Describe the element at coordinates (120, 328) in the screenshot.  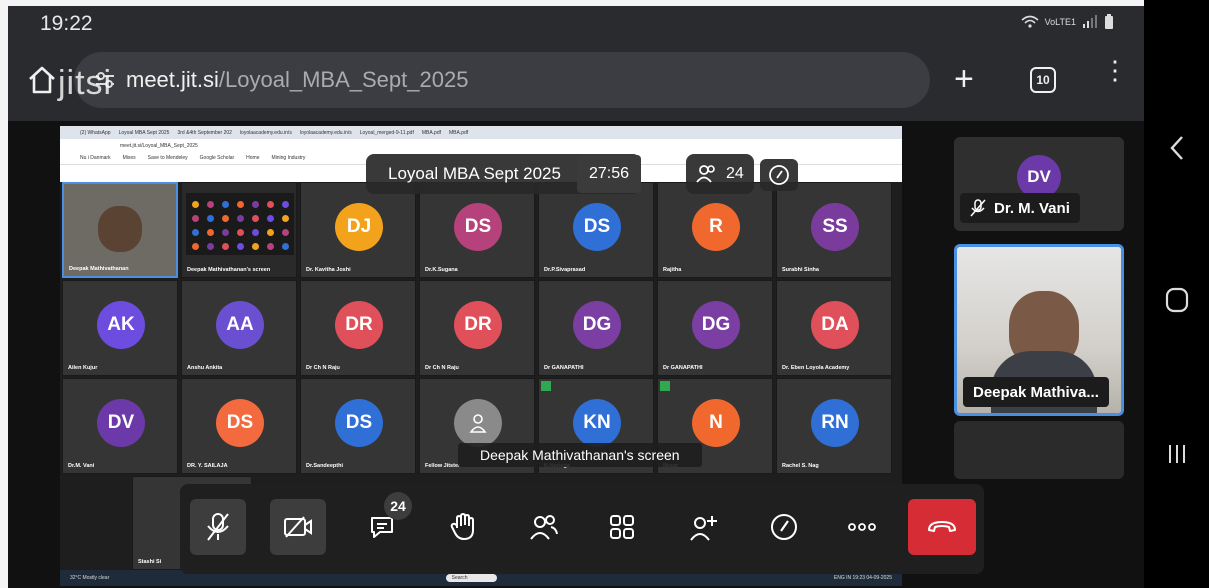
I see `participant-tile: AK Ailen Kujur` at that location.